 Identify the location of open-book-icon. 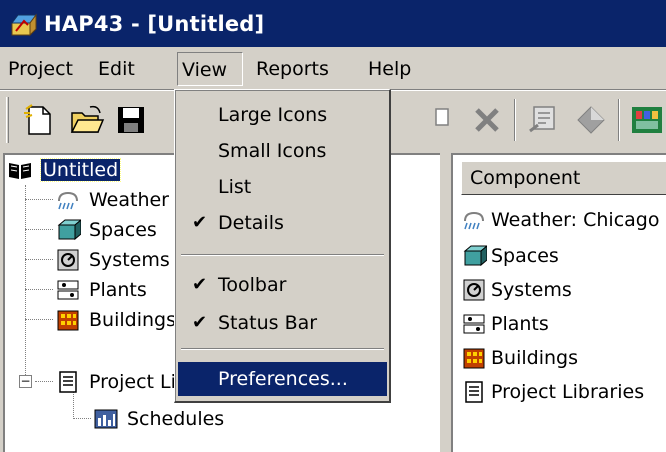
(20, 171).